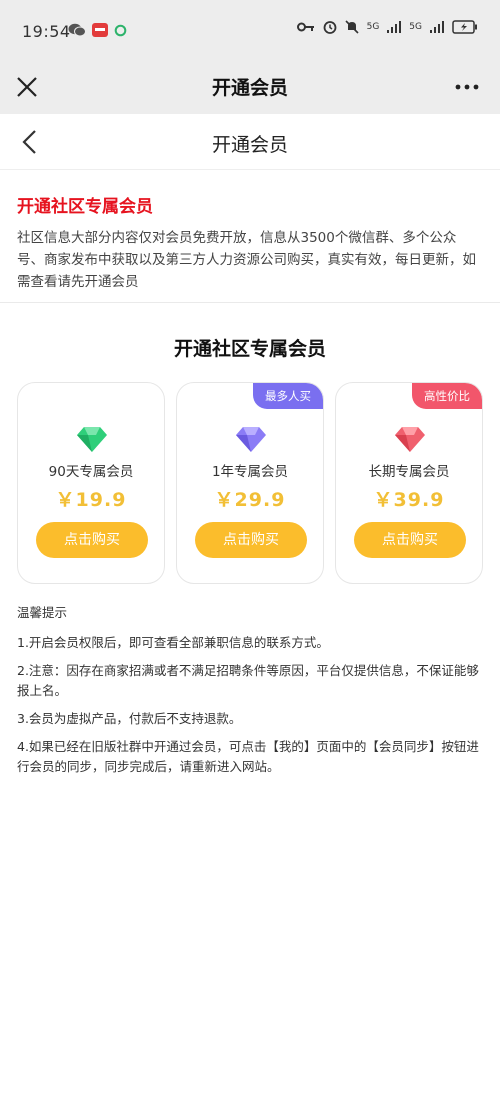 This screenshot has width=500, height=1105. I want to click on status-time: 19:54, so click(46, 31).